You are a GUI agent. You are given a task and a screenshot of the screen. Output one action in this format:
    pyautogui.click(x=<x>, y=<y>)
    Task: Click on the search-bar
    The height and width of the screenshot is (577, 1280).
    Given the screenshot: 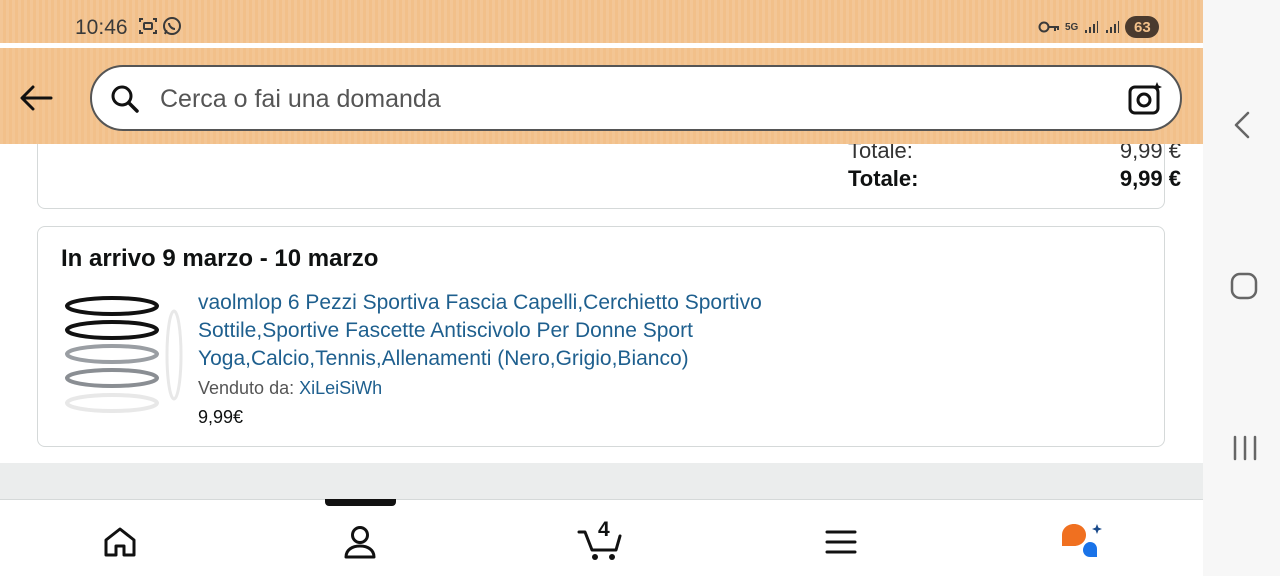 What is the action you would take?
    pyautogui.click(x=636, y=98)
    